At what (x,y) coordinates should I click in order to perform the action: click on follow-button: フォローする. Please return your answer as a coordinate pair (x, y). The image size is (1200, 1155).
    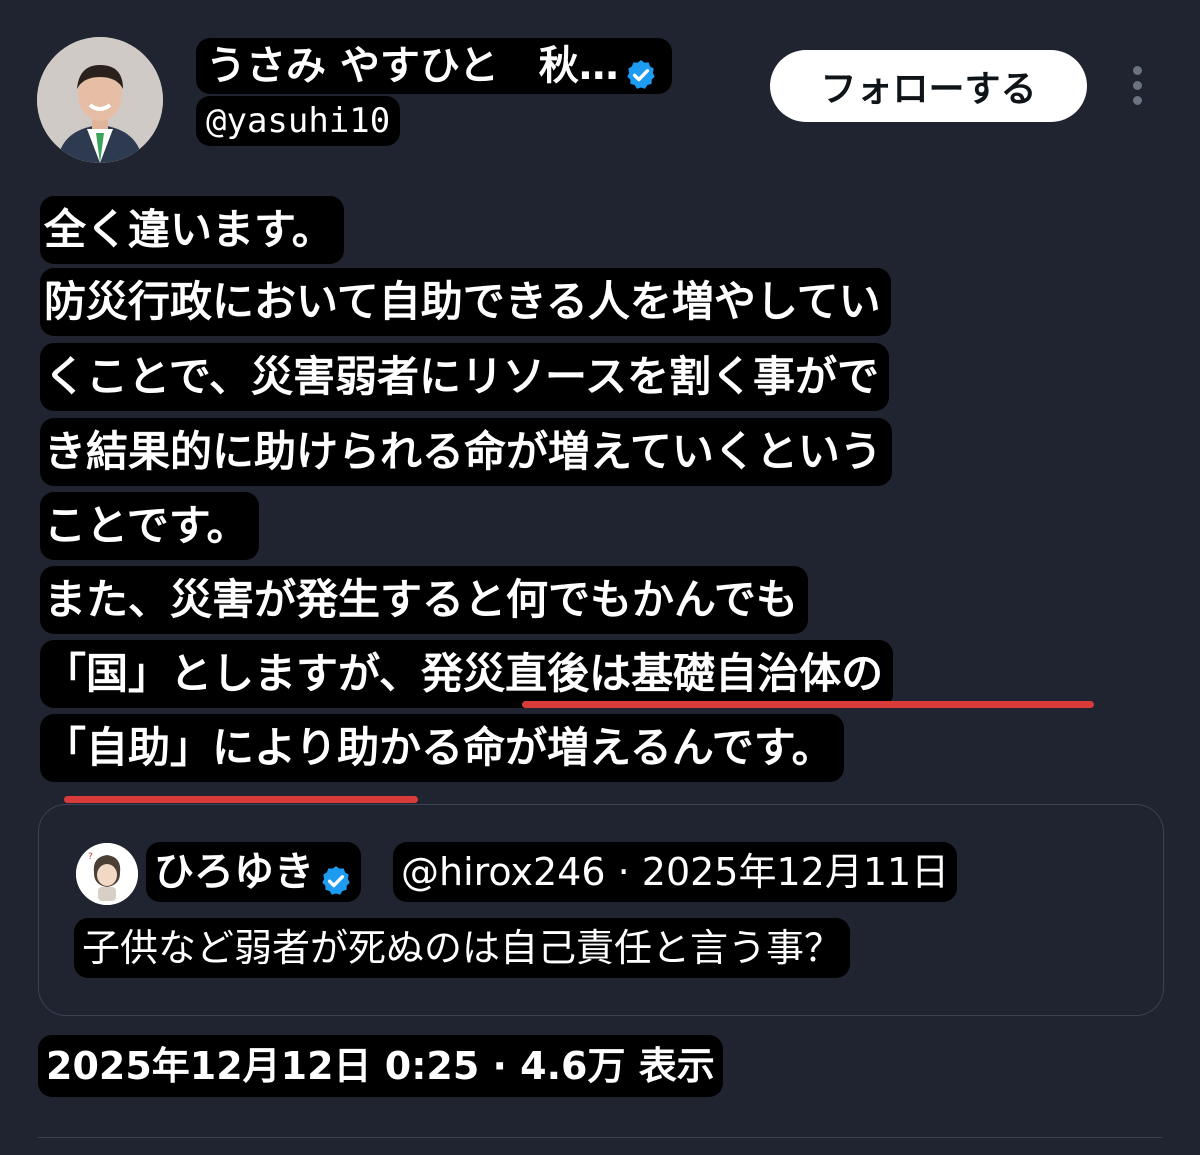
    Looking at the image, I should click on (928, 86).